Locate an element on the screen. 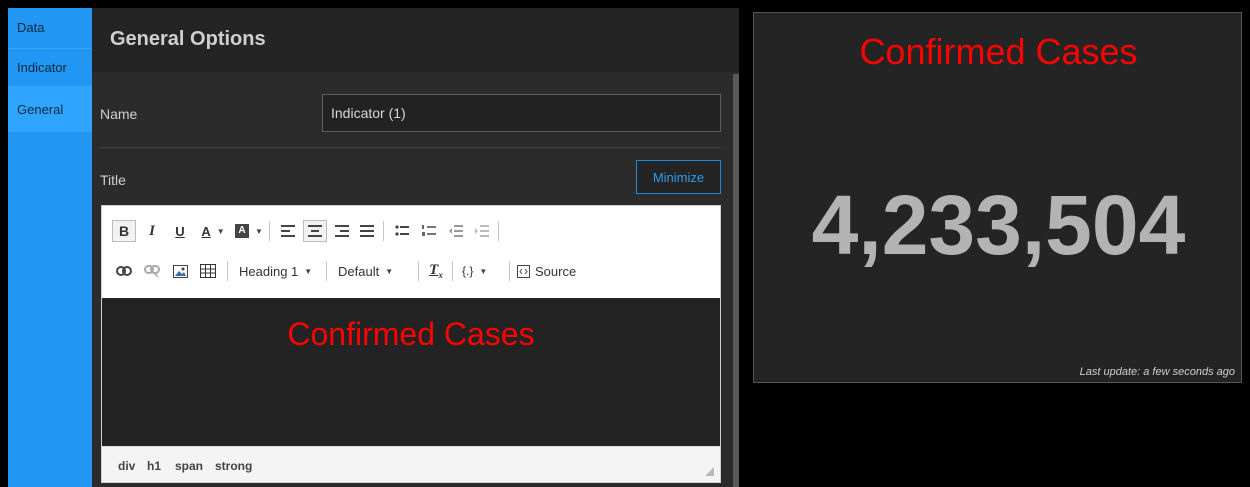  font-select: Default ▼ is located at coordinates (365, 271).